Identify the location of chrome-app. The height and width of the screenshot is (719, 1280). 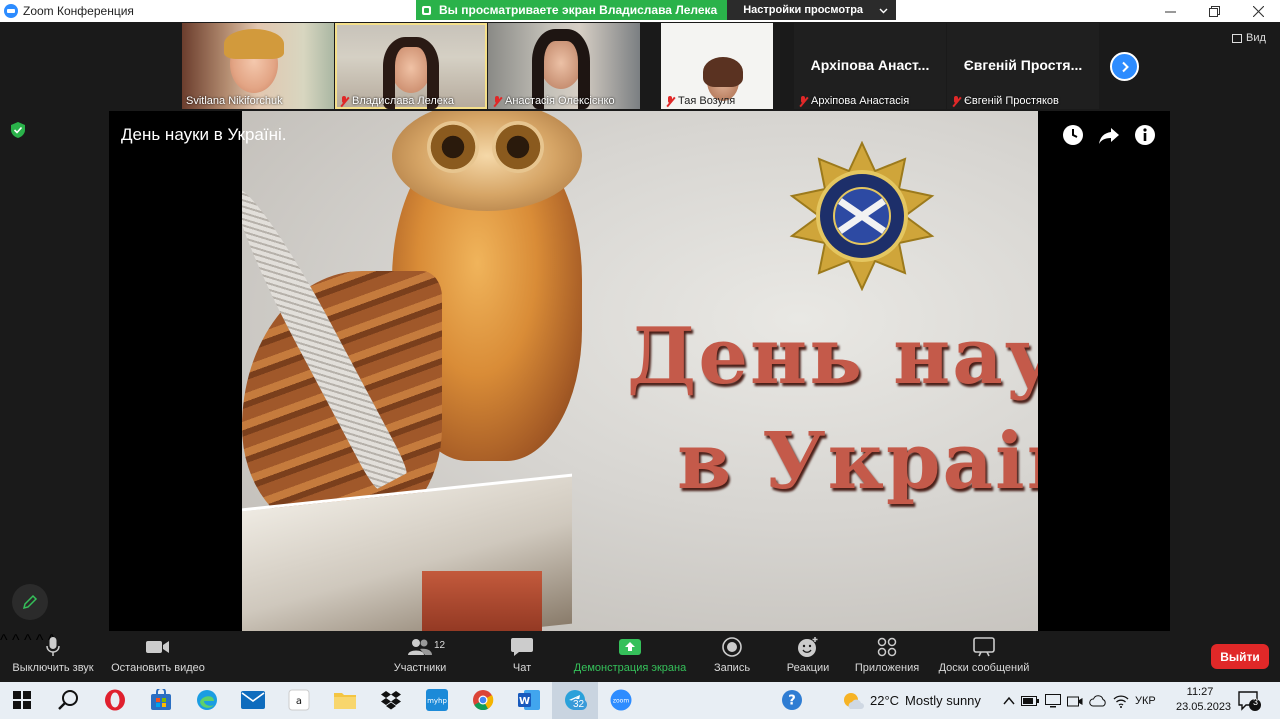
(483, 700).